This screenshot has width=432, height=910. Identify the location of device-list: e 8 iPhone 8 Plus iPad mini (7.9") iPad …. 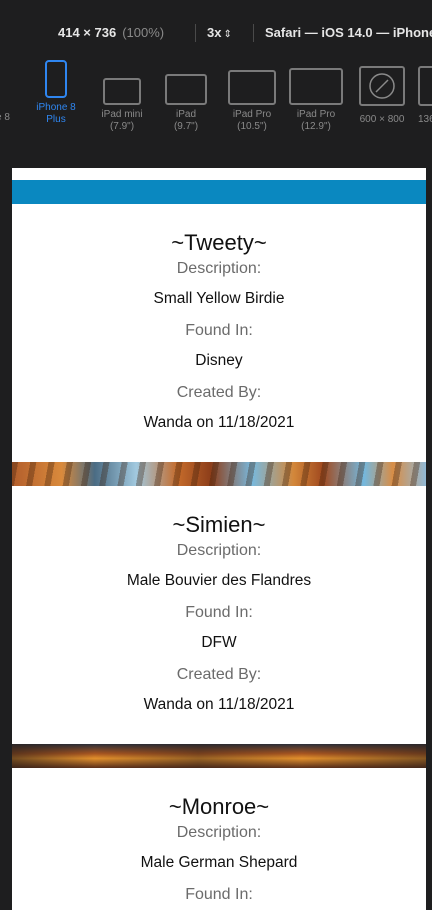
(216, 105).